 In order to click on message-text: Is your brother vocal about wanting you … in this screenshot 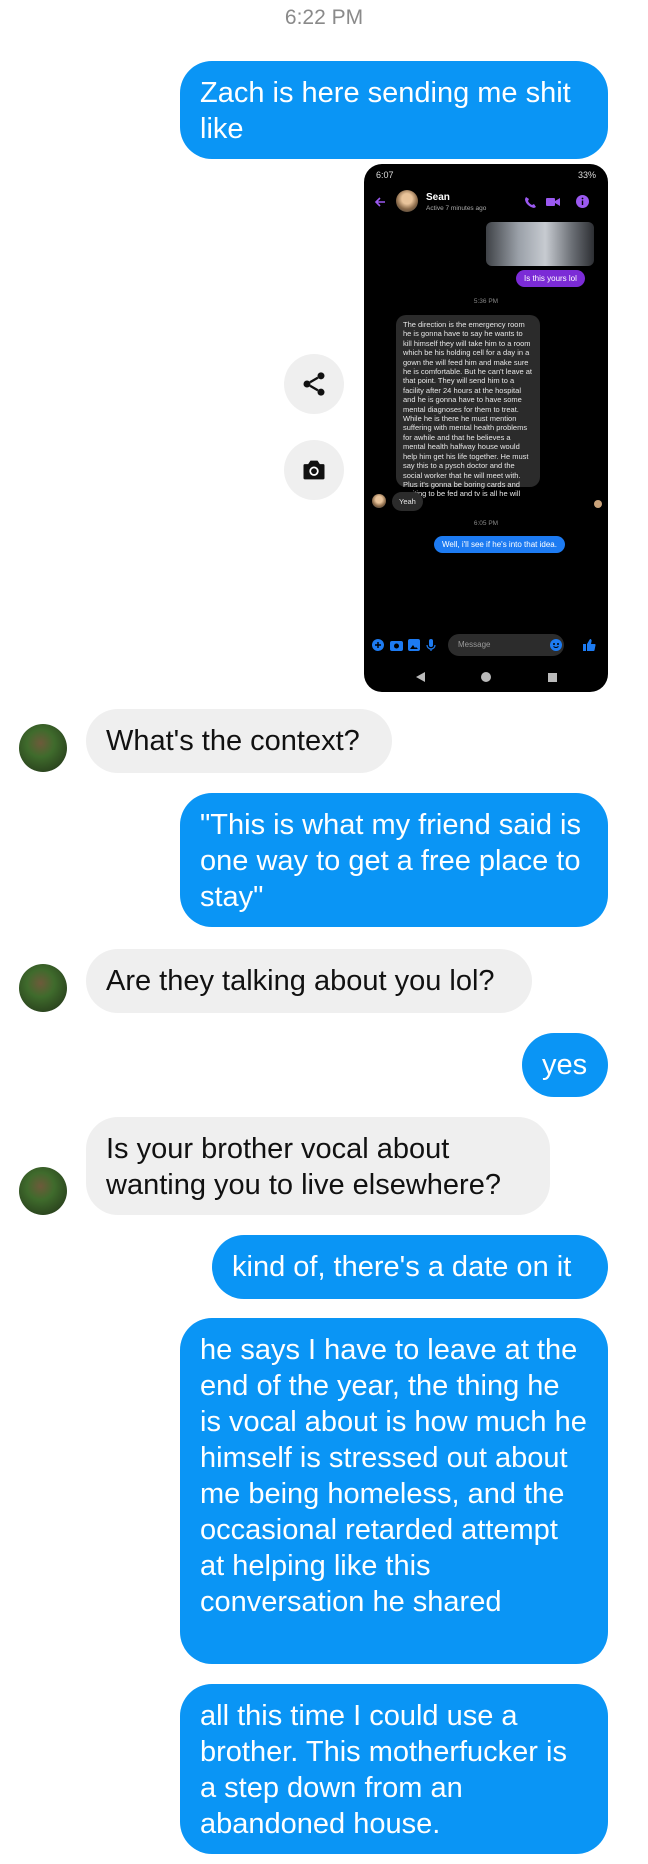, I will do `click(303, 1167)`.